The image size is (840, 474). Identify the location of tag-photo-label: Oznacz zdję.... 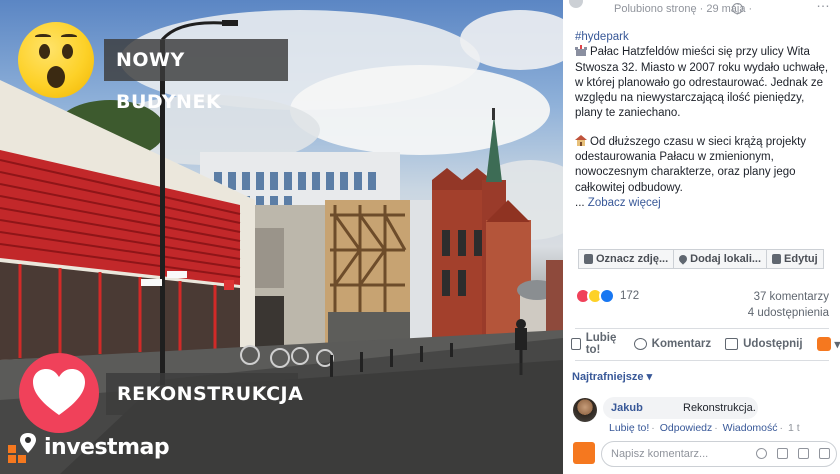
(632, 259).